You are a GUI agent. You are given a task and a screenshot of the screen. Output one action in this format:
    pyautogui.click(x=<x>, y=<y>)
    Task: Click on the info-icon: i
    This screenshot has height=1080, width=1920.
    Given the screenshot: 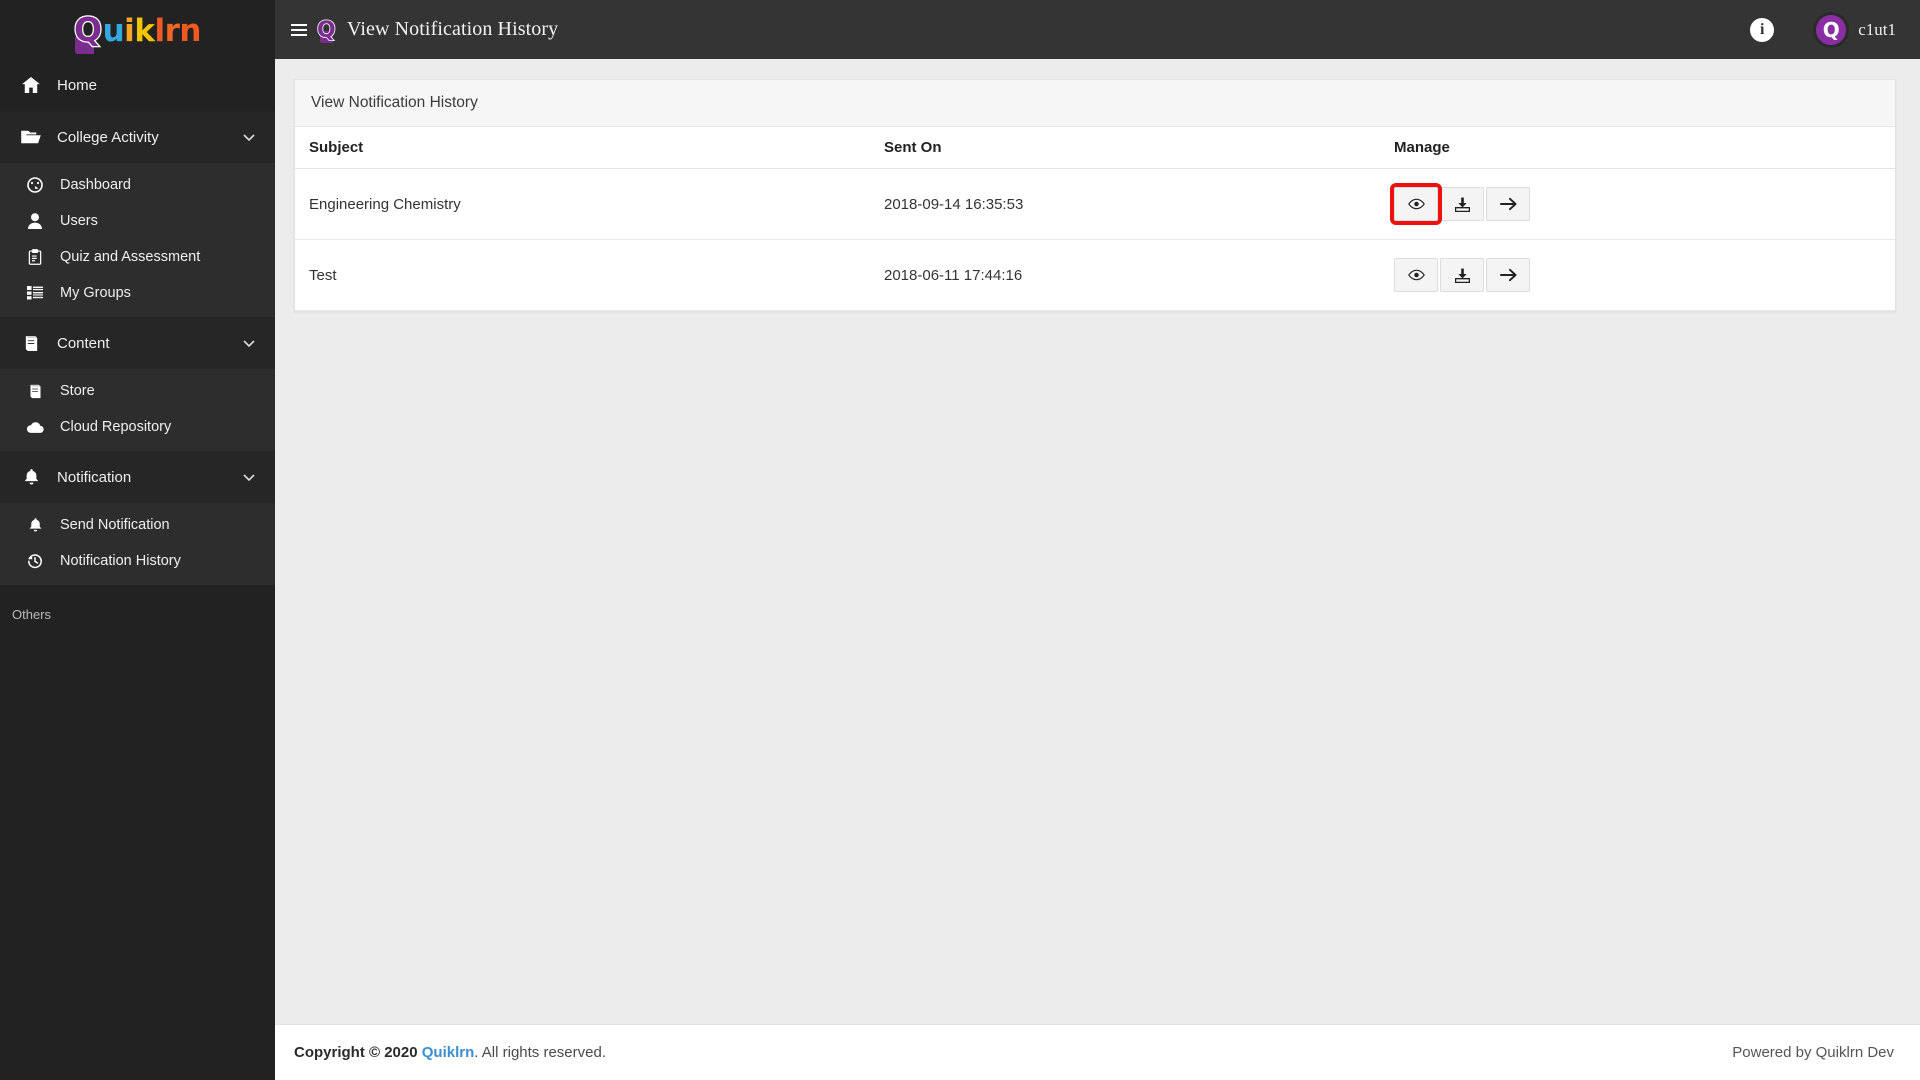 What is the action you would take?
    pyautogui.click(x=1762, y=29)
    